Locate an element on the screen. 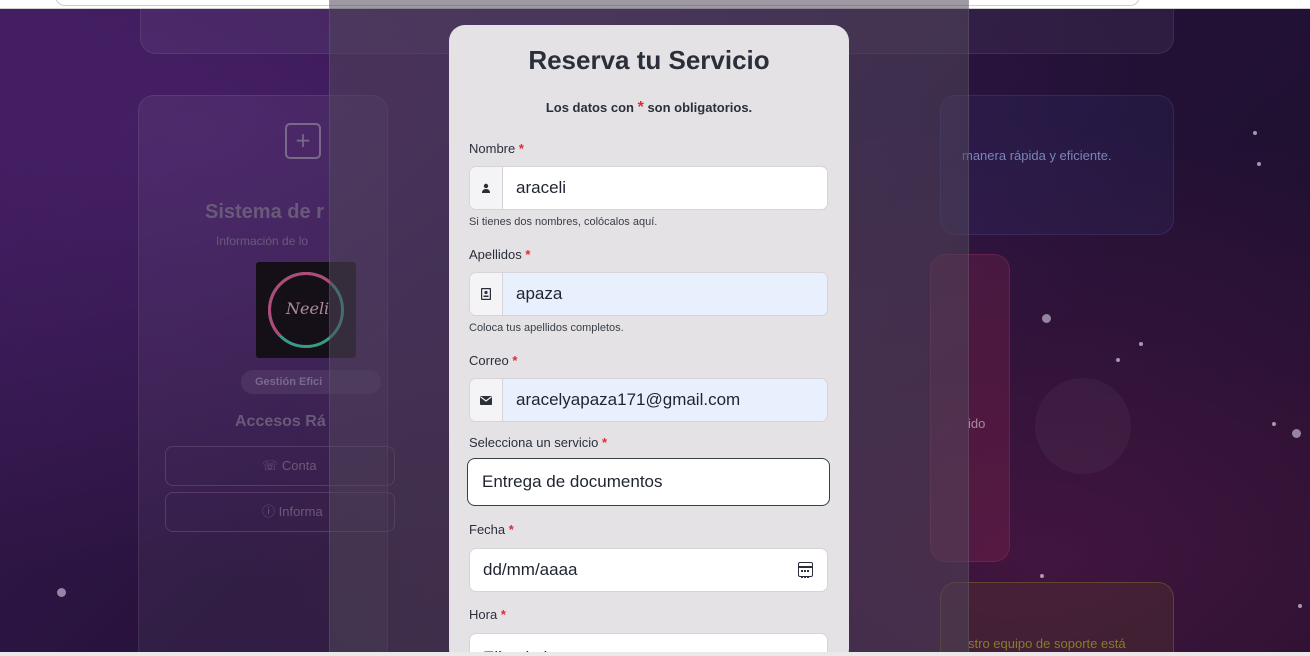 The width and height of the screenshot is (1310, 656). calendar-plus-icon: + is located at coordinates (303, 141).